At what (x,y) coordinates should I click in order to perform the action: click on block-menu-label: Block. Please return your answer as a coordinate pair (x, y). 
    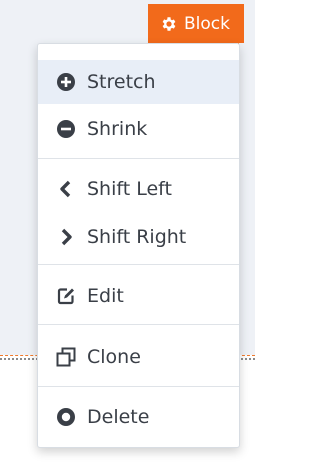
    Looking at the image, I should click on (207, 23).